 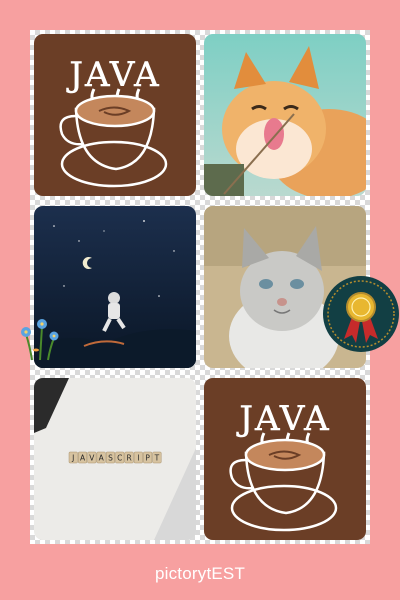 What do you see at coordinates (200, 573) in the screenshot?
I see `collage-caption: pictorytEST` at bounding box center [200, 573].